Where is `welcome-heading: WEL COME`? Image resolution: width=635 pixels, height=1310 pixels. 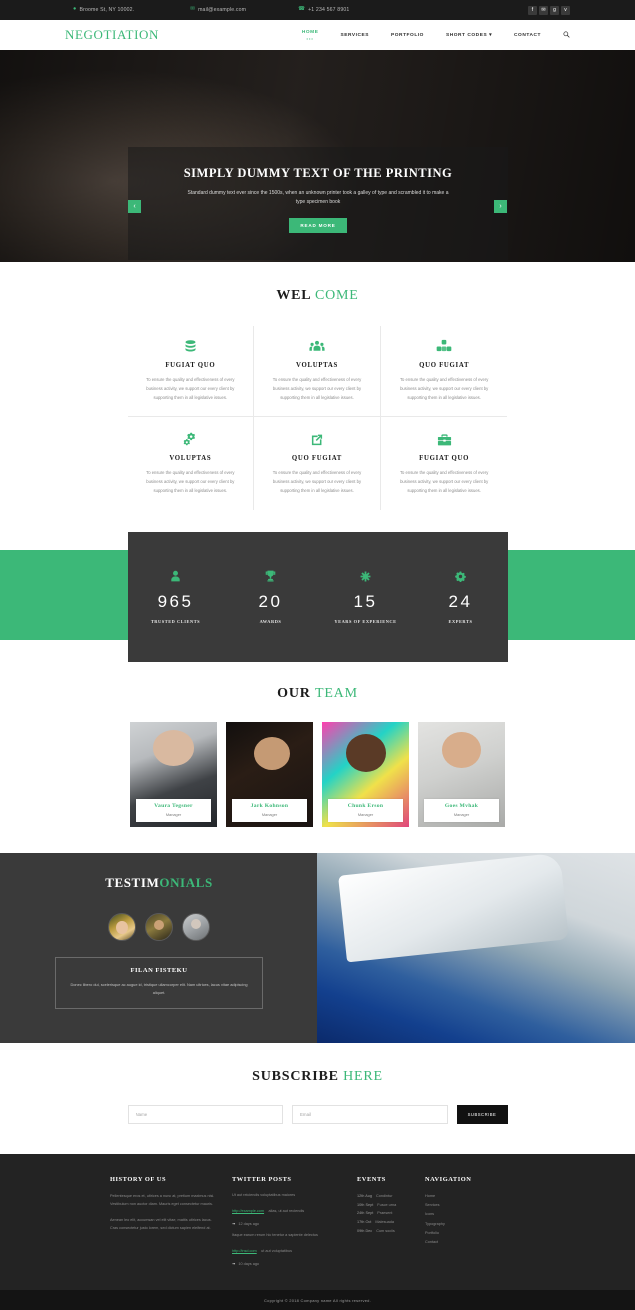 welcome-heading: WEL COME is located at coordinates (317, 296).